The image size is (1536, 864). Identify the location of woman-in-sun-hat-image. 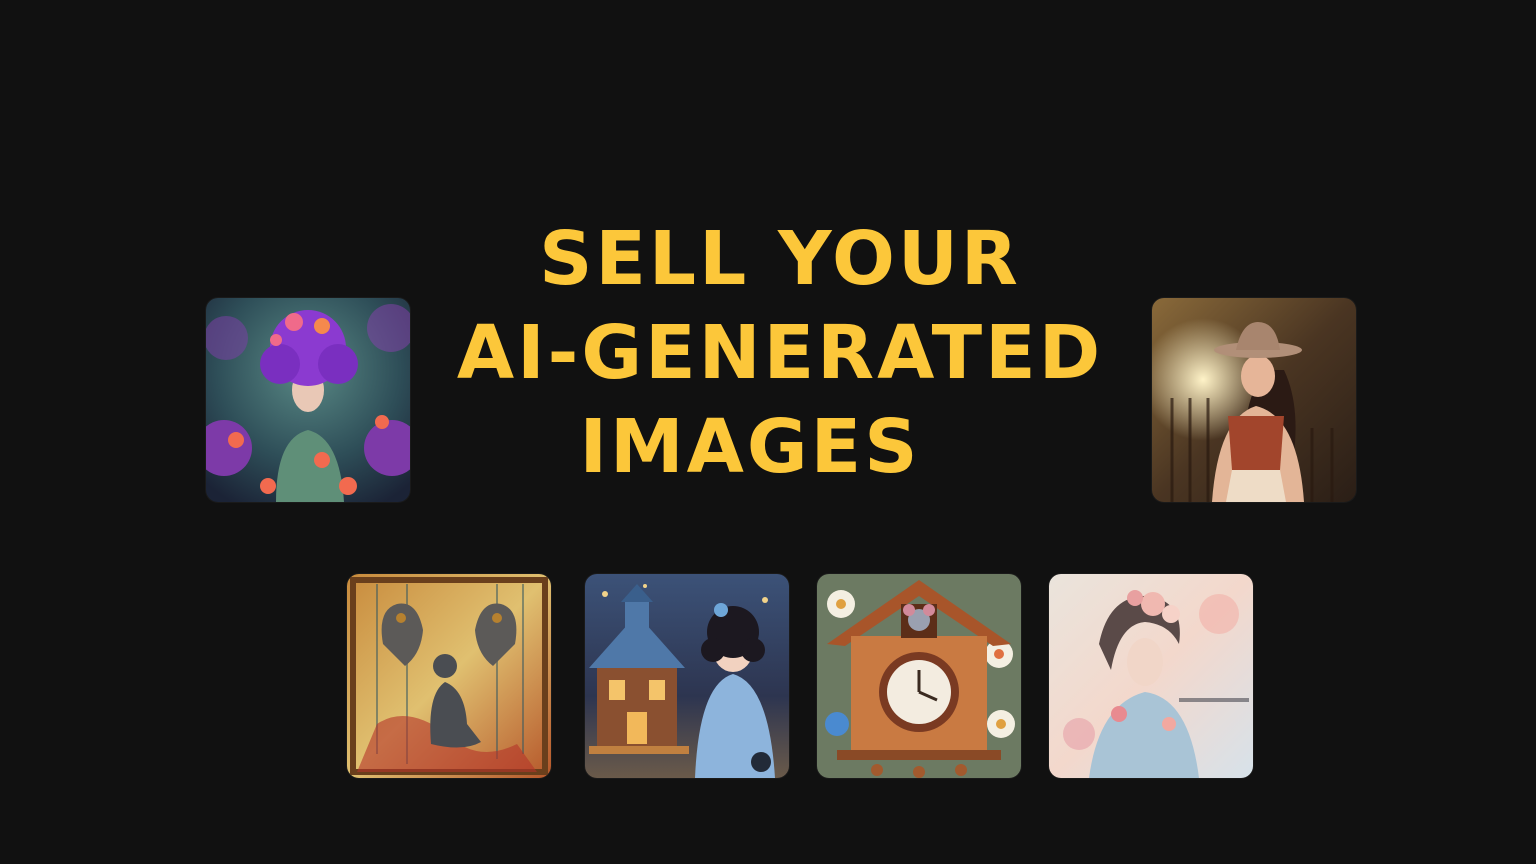
(1254, 400).